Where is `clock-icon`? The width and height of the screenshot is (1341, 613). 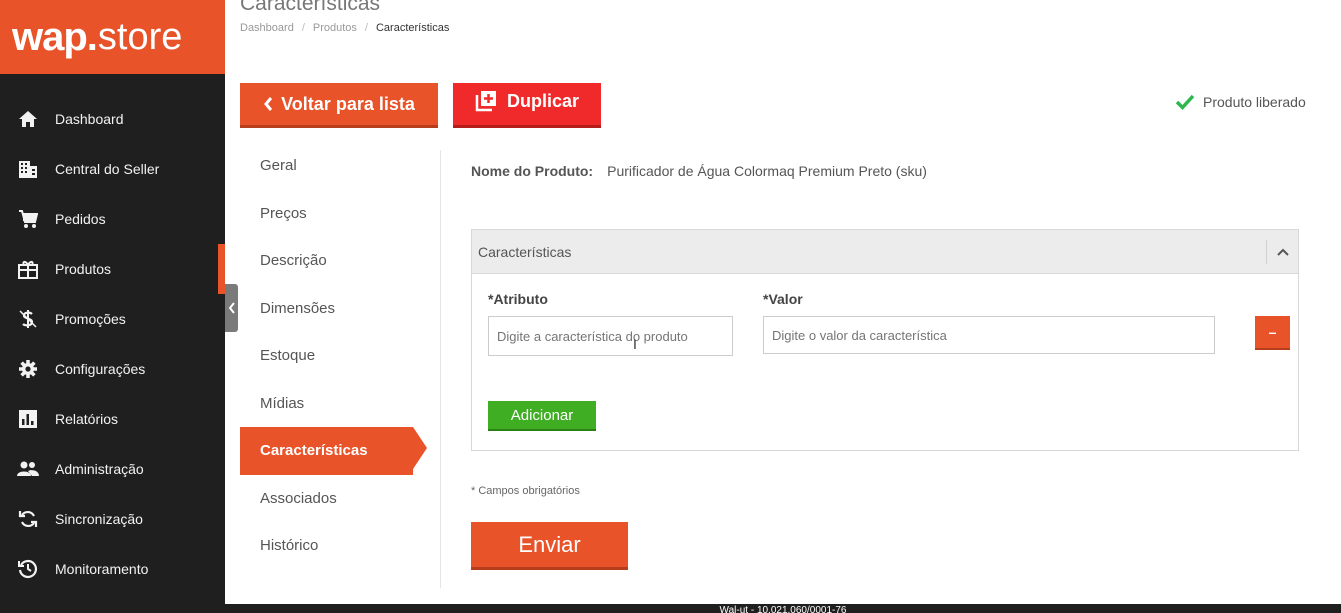 clock-icon is located at coordinates (28, 569).